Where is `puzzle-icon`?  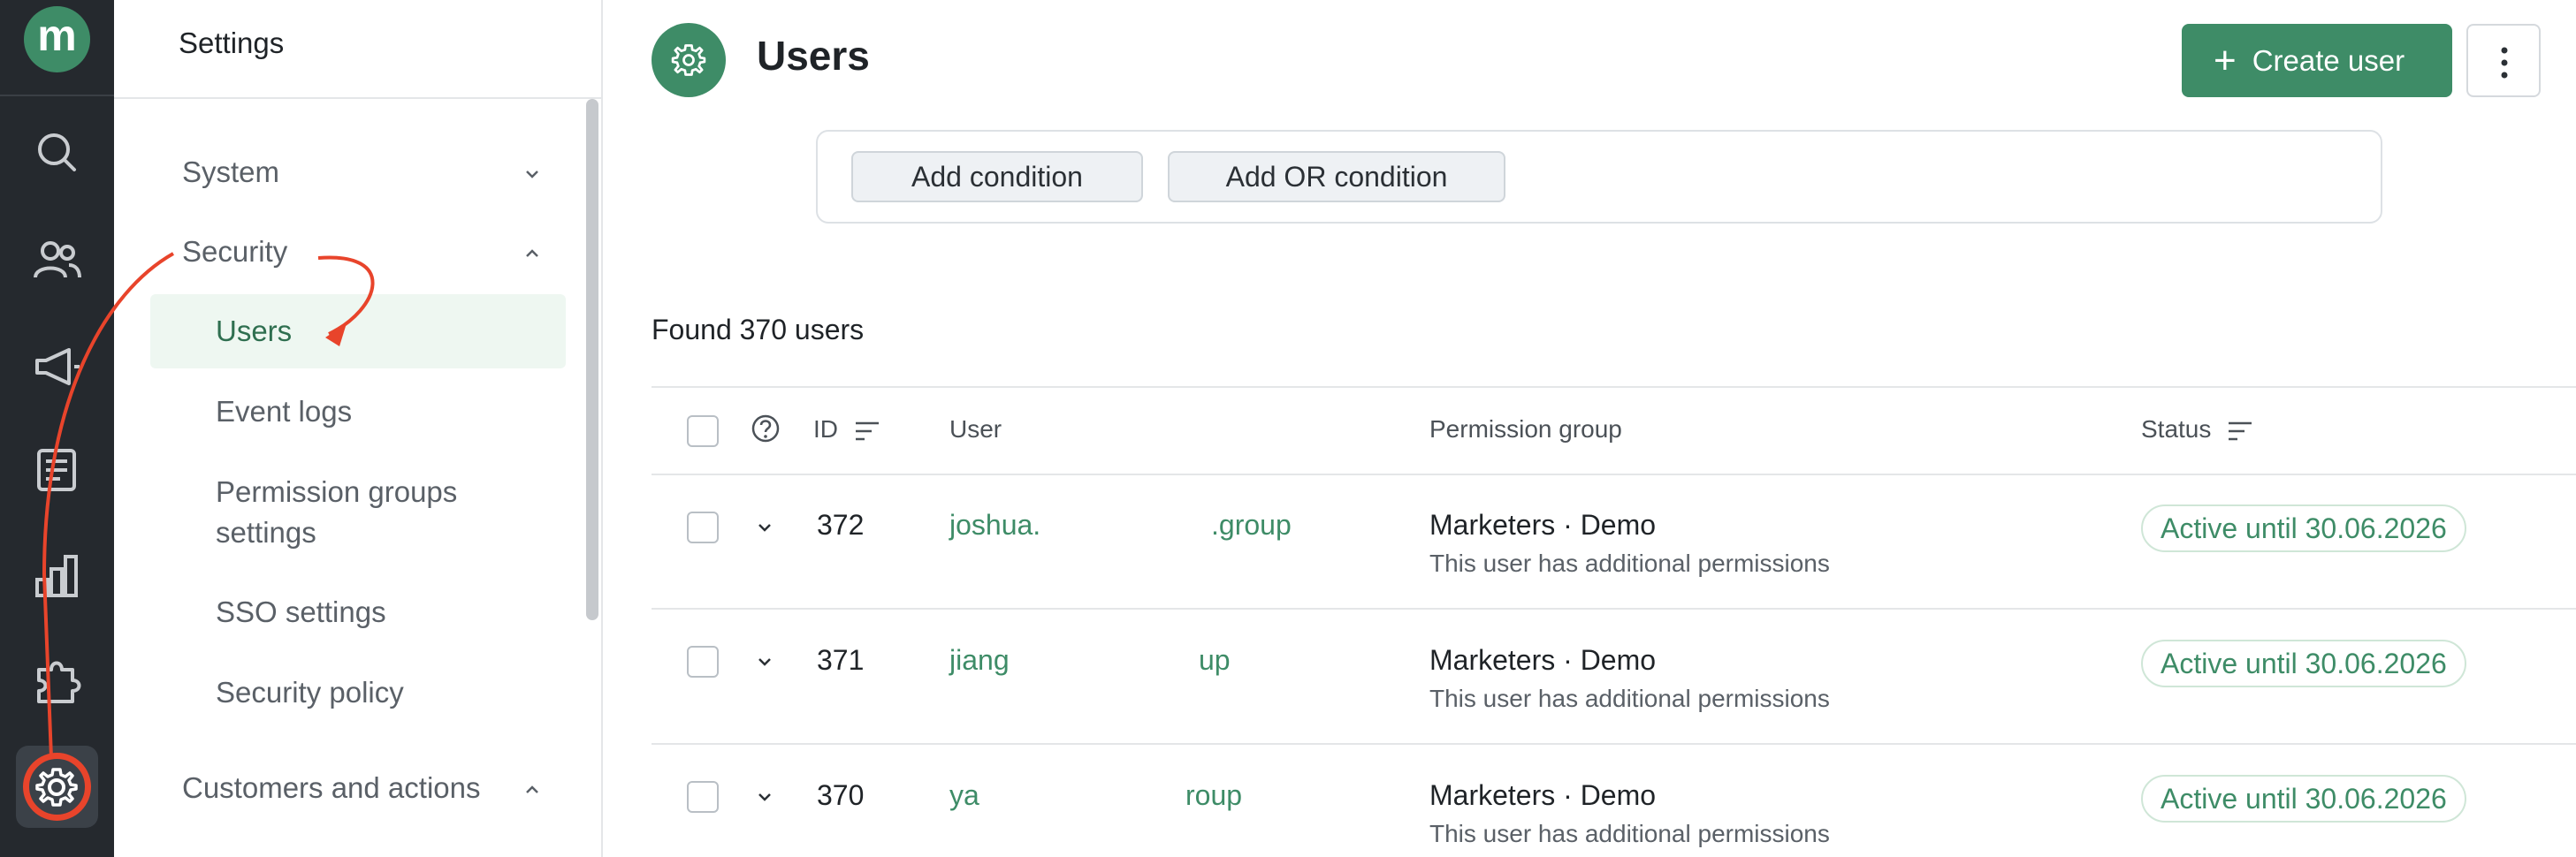 puzzle-icon is located at coordinates (56, 682).